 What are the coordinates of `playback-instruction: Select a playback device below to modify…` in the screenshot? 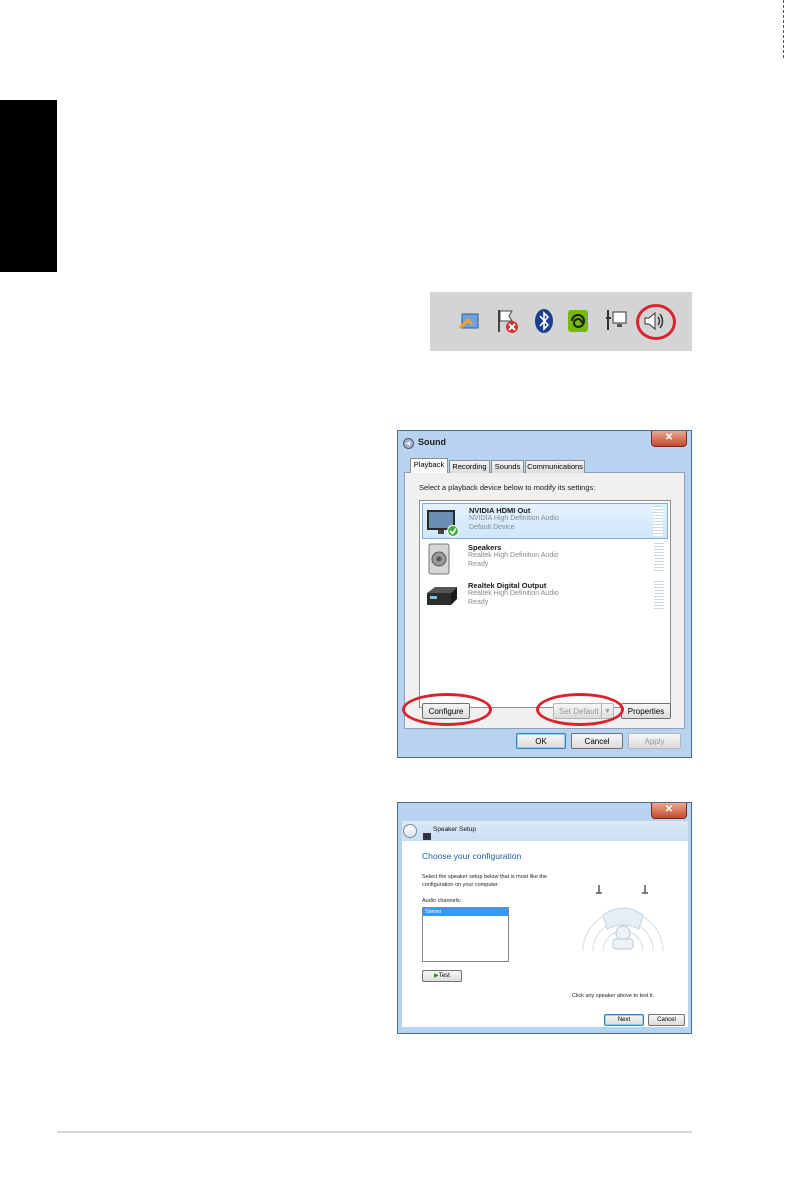 It's located at (507, 487).